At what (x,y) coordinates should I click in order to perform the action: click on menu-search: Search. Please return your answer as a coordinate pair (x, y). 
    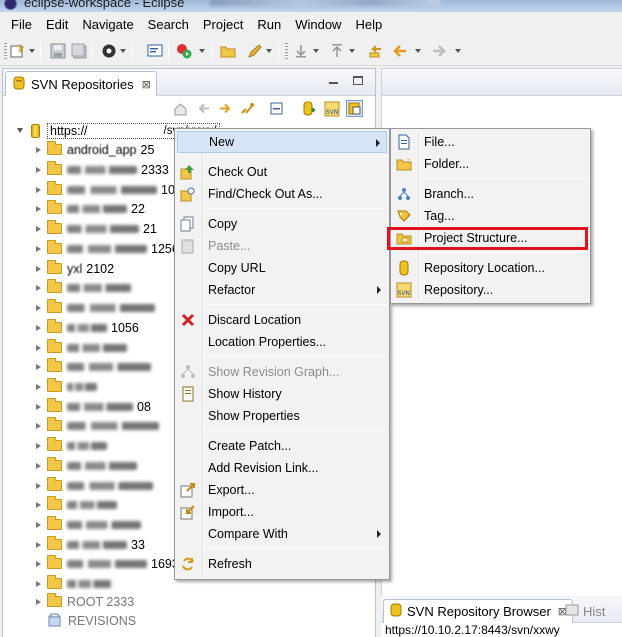
    Looking at the image, I should click on (168, 24).